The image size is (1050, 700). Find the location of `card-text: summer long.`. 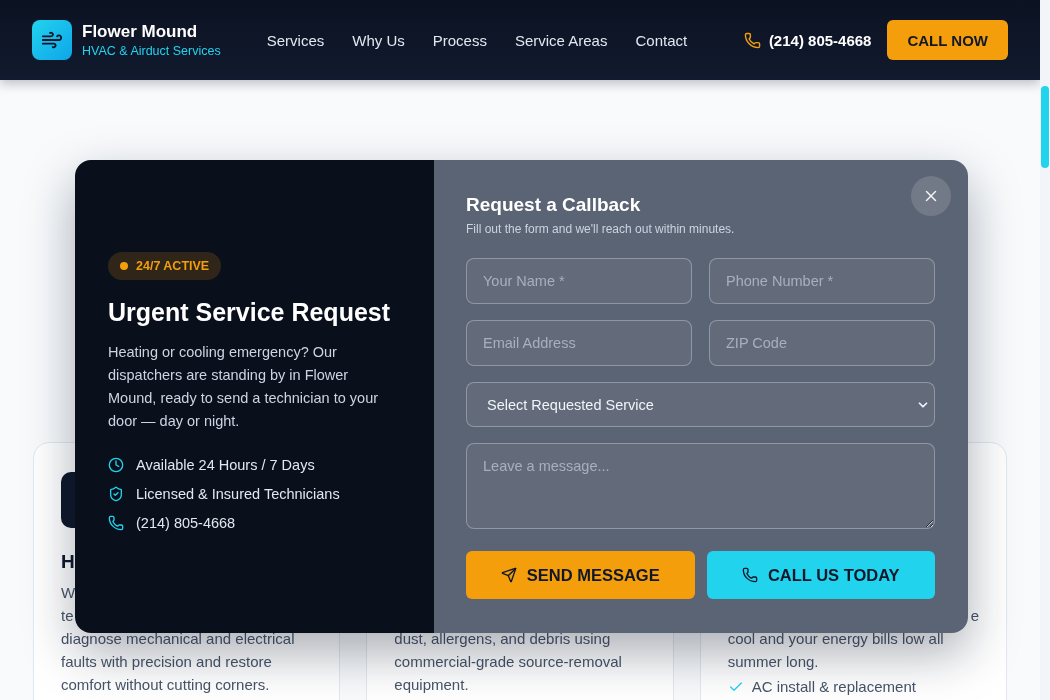

card-text: summer long. is located at coordinates (773, 662).